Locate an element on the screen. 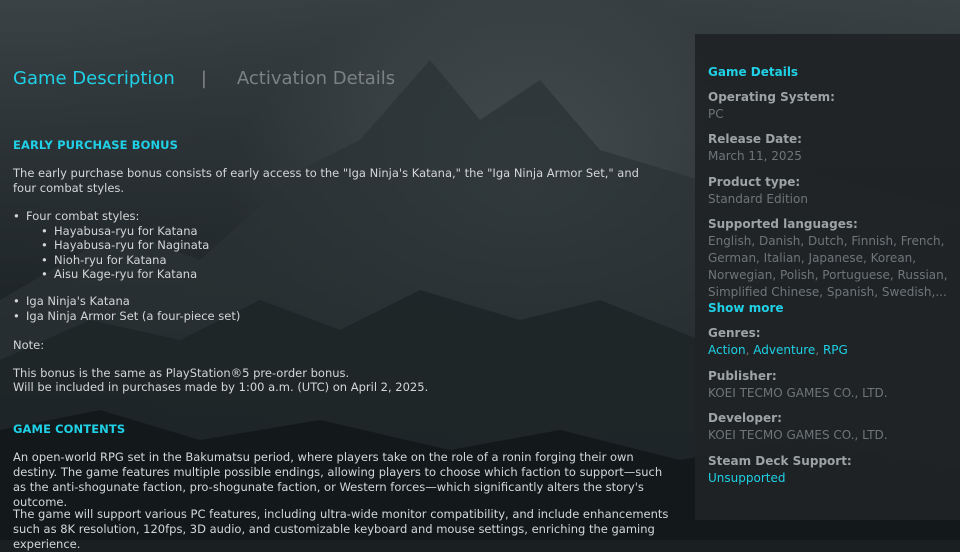  product-type-label: Product type: is located at coordinates (754, 182).